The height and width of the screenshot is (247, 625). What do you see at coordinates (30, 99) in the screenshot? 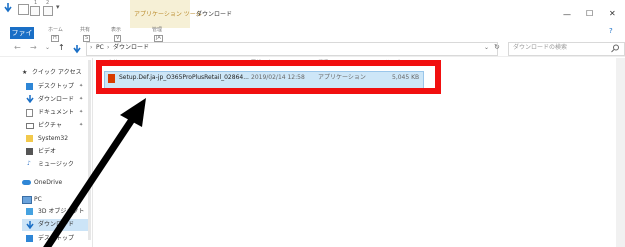
I see `downloads-arrow-icon` at bounding box center [30, 99].